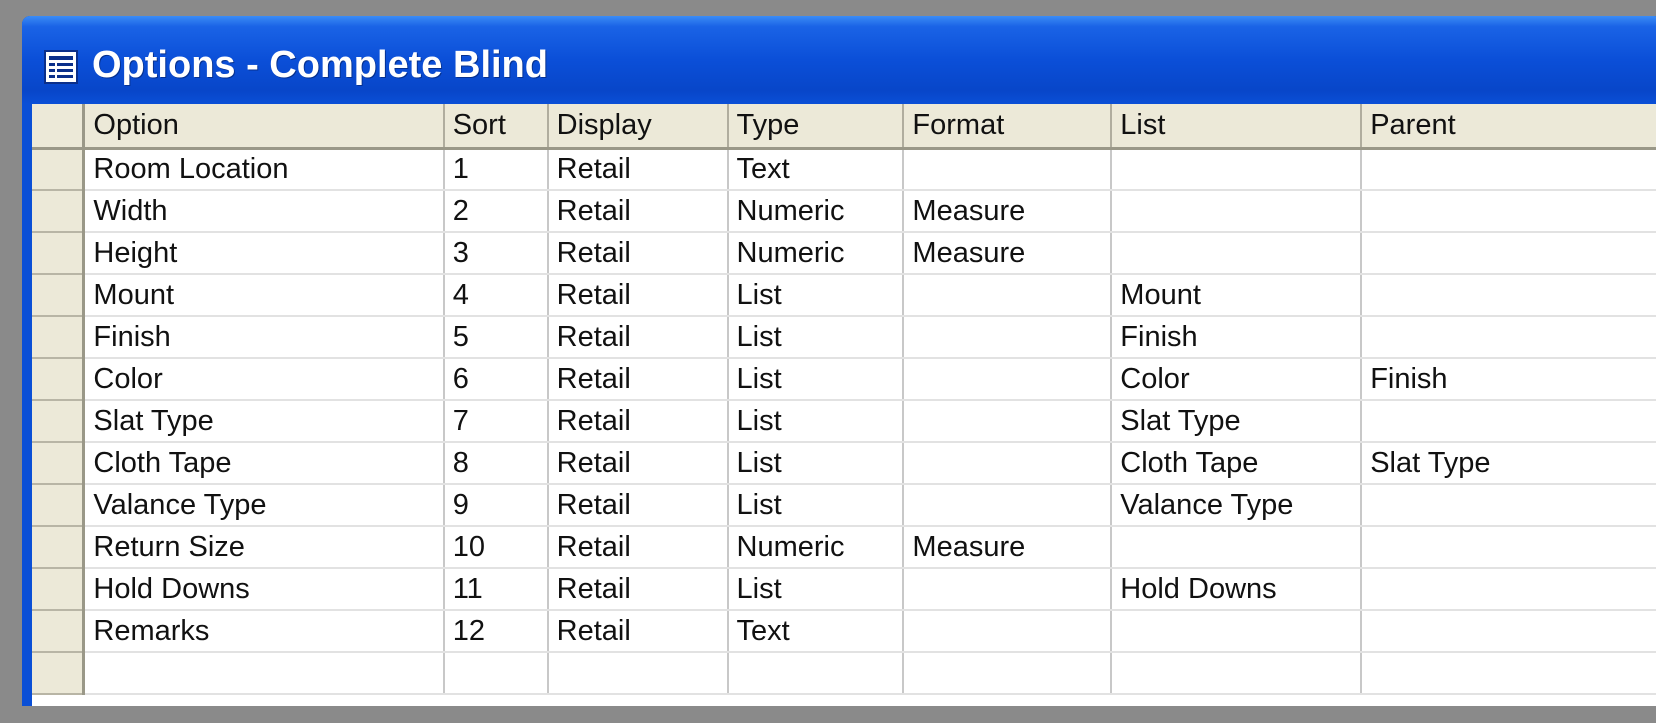  I want to click on cell-option, so click(264, 673).